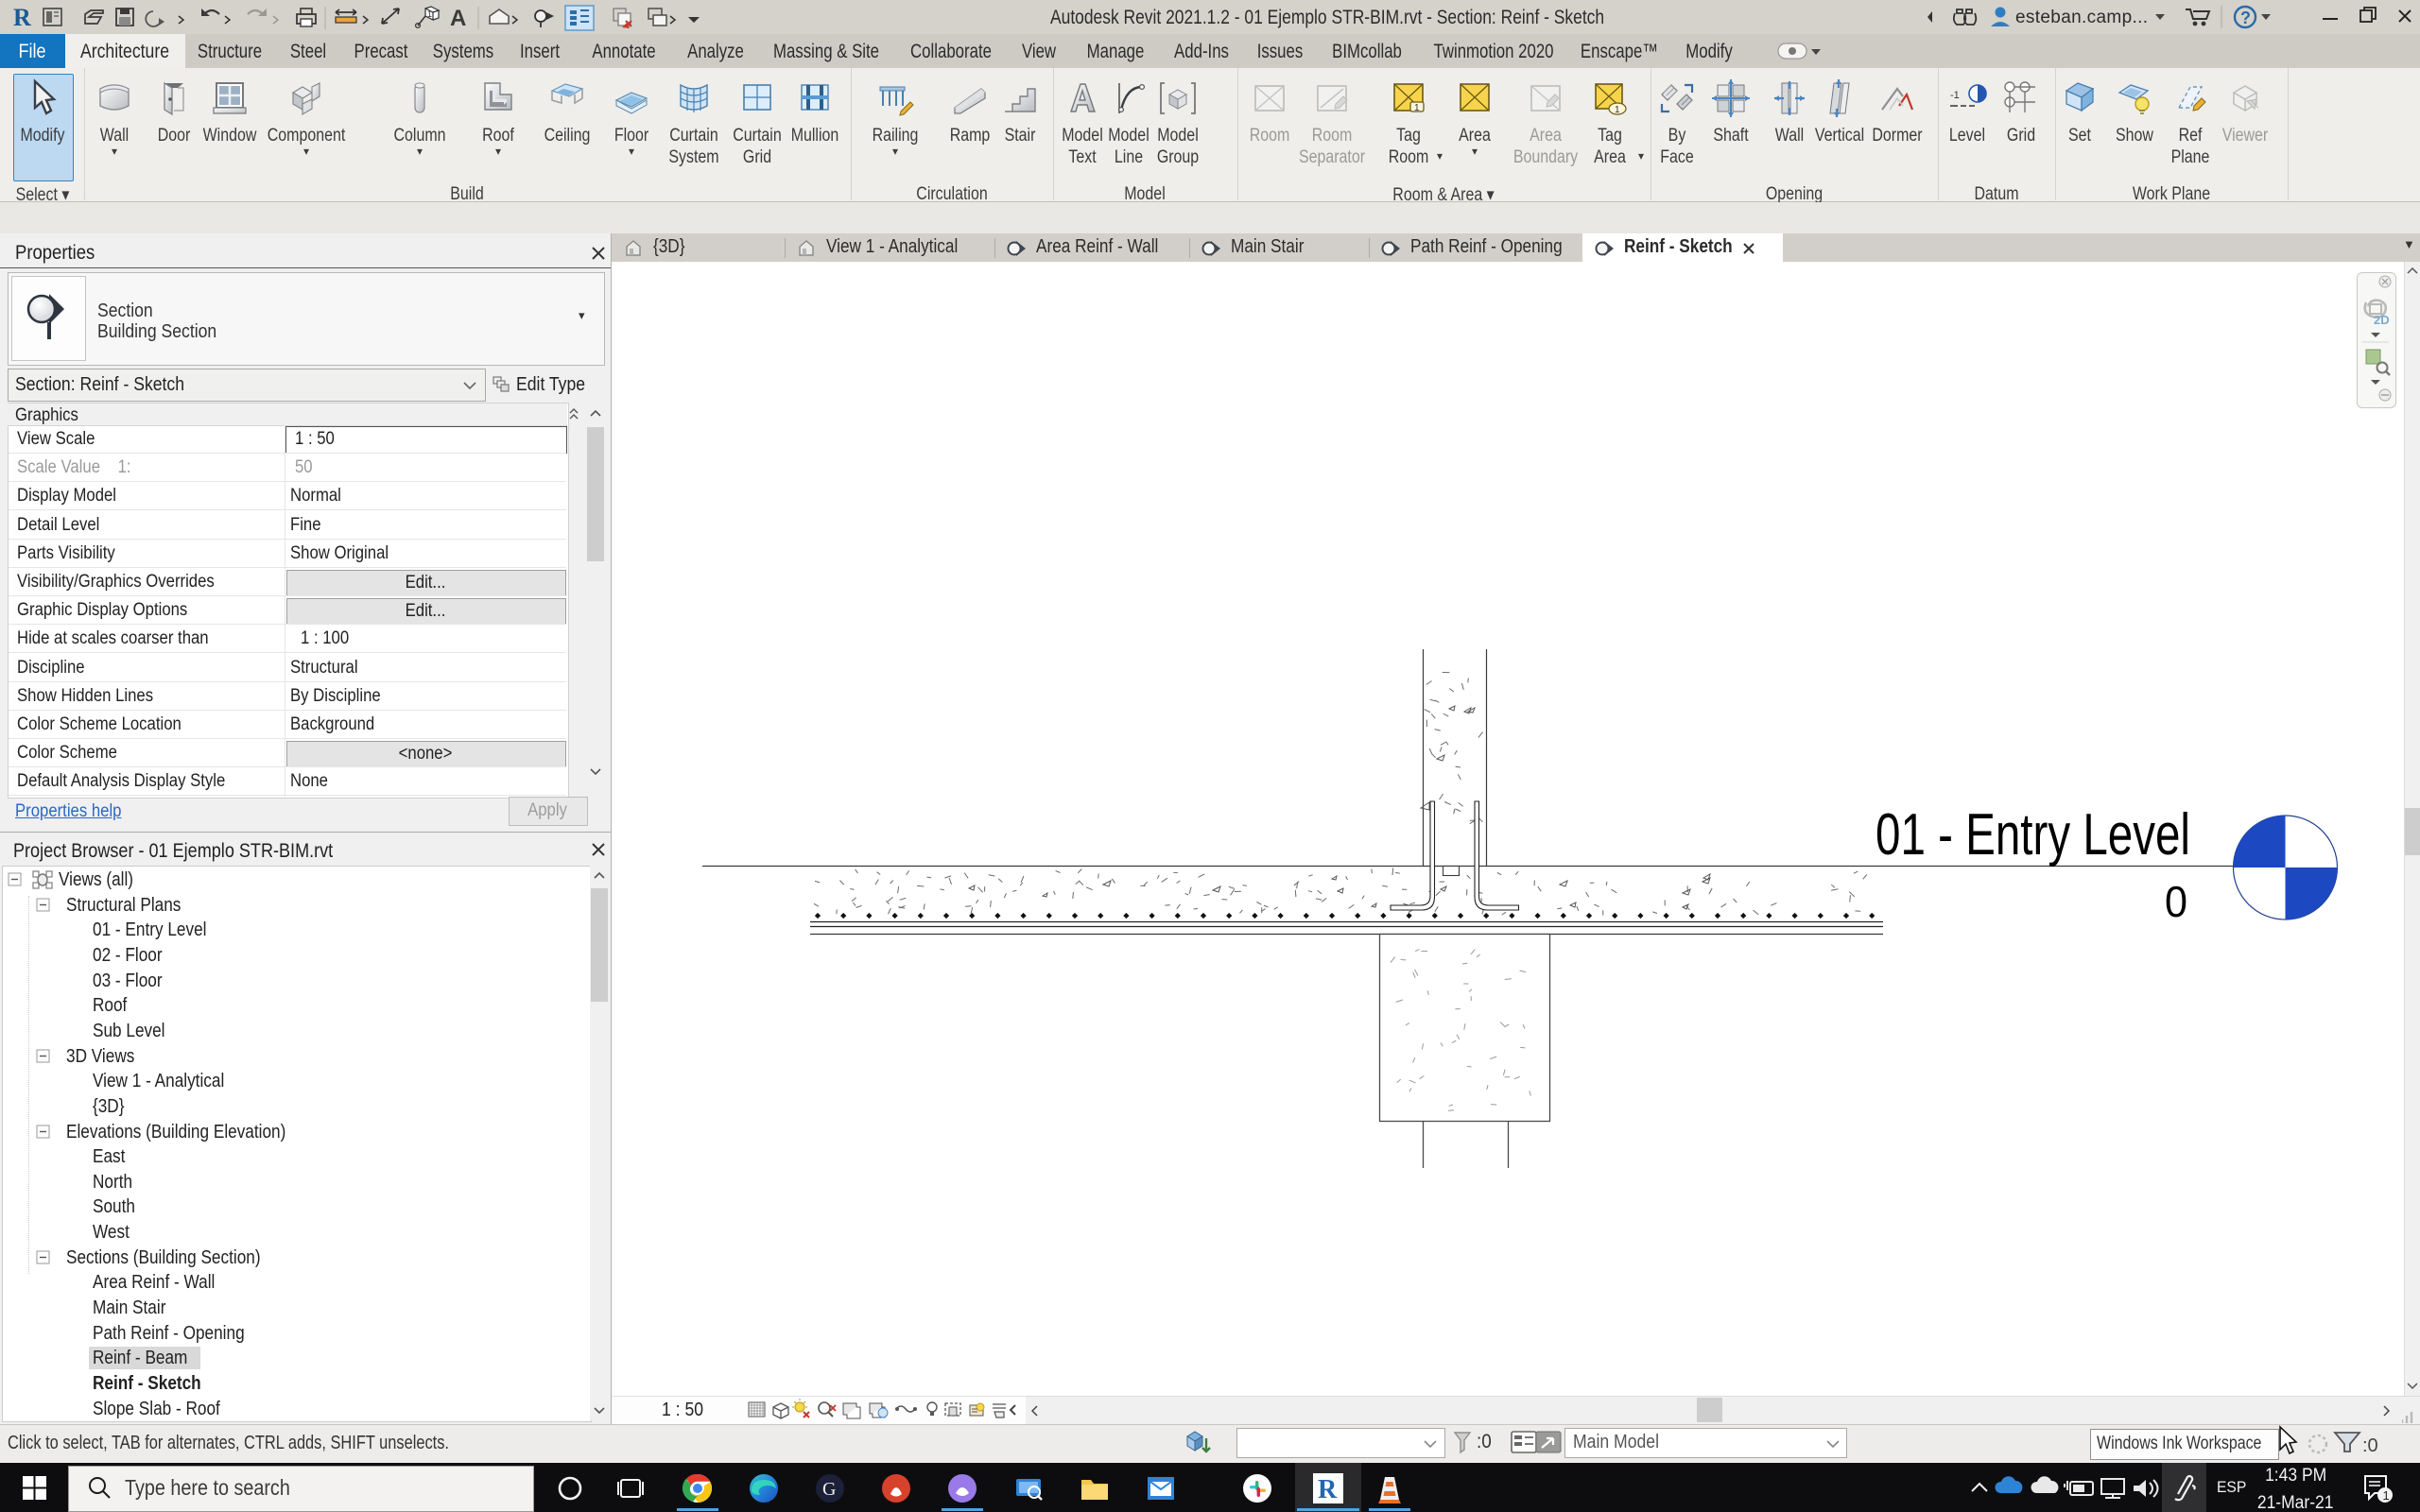 The image size is (2420, 1512). What do you see at coordinates (829, 1489) in the screenshot?
I see `svg-text: G` at bounding box center [829, 1489].